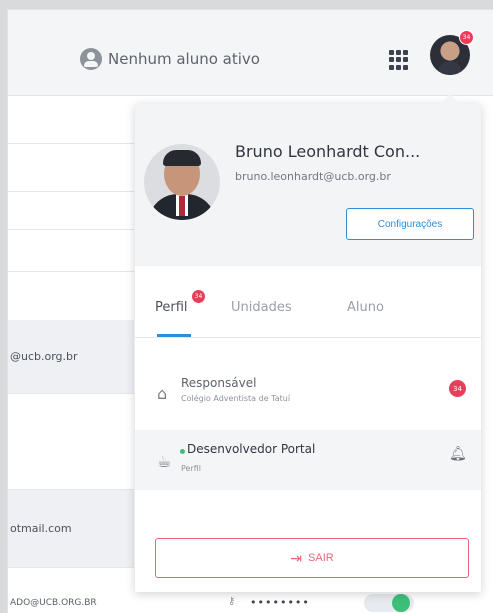 This screenshot has width=493, height=613. What do you see at coordinates (308, 302) in the screenshot?
I see `profile-tabs: Perfil 34 Unidades Aluno` at bounding box center [308, 302].